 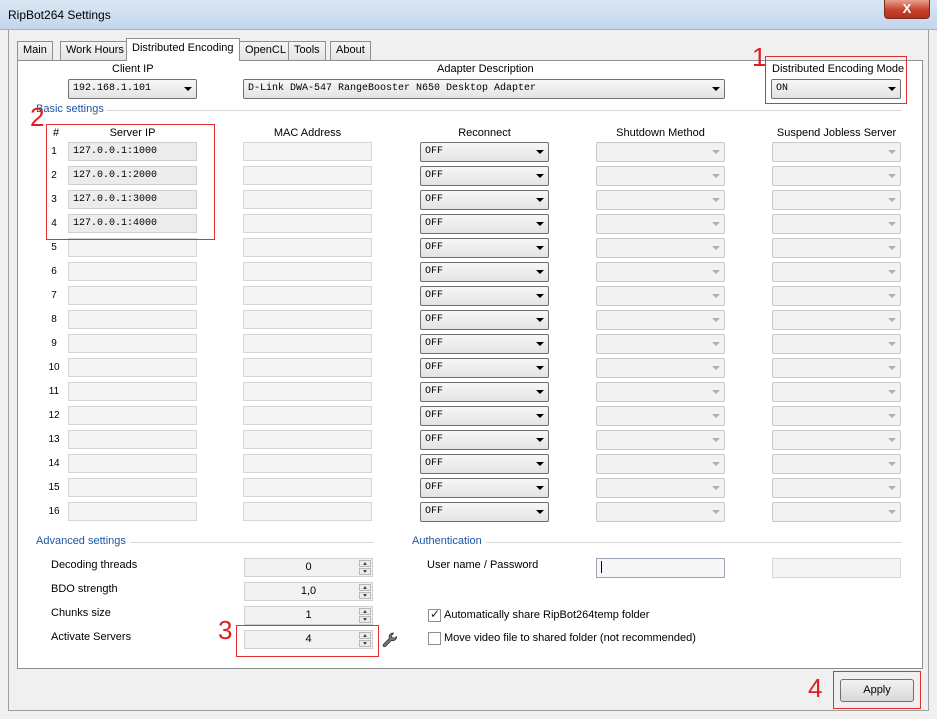 I want to click on encoding-mode-select: ON, so click(x=836, y=89).